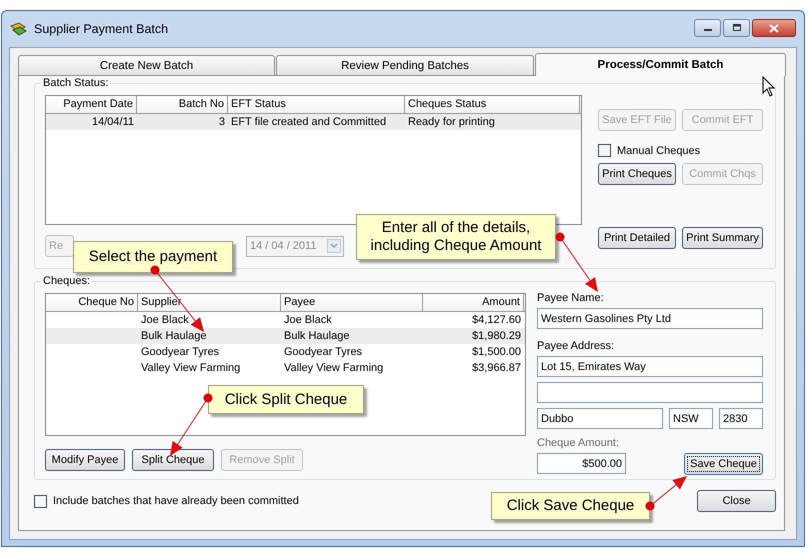 This screenshot has height=559, width=808. I want to click on callout-tooltip: Click Save Cheque, so click(570, 506).